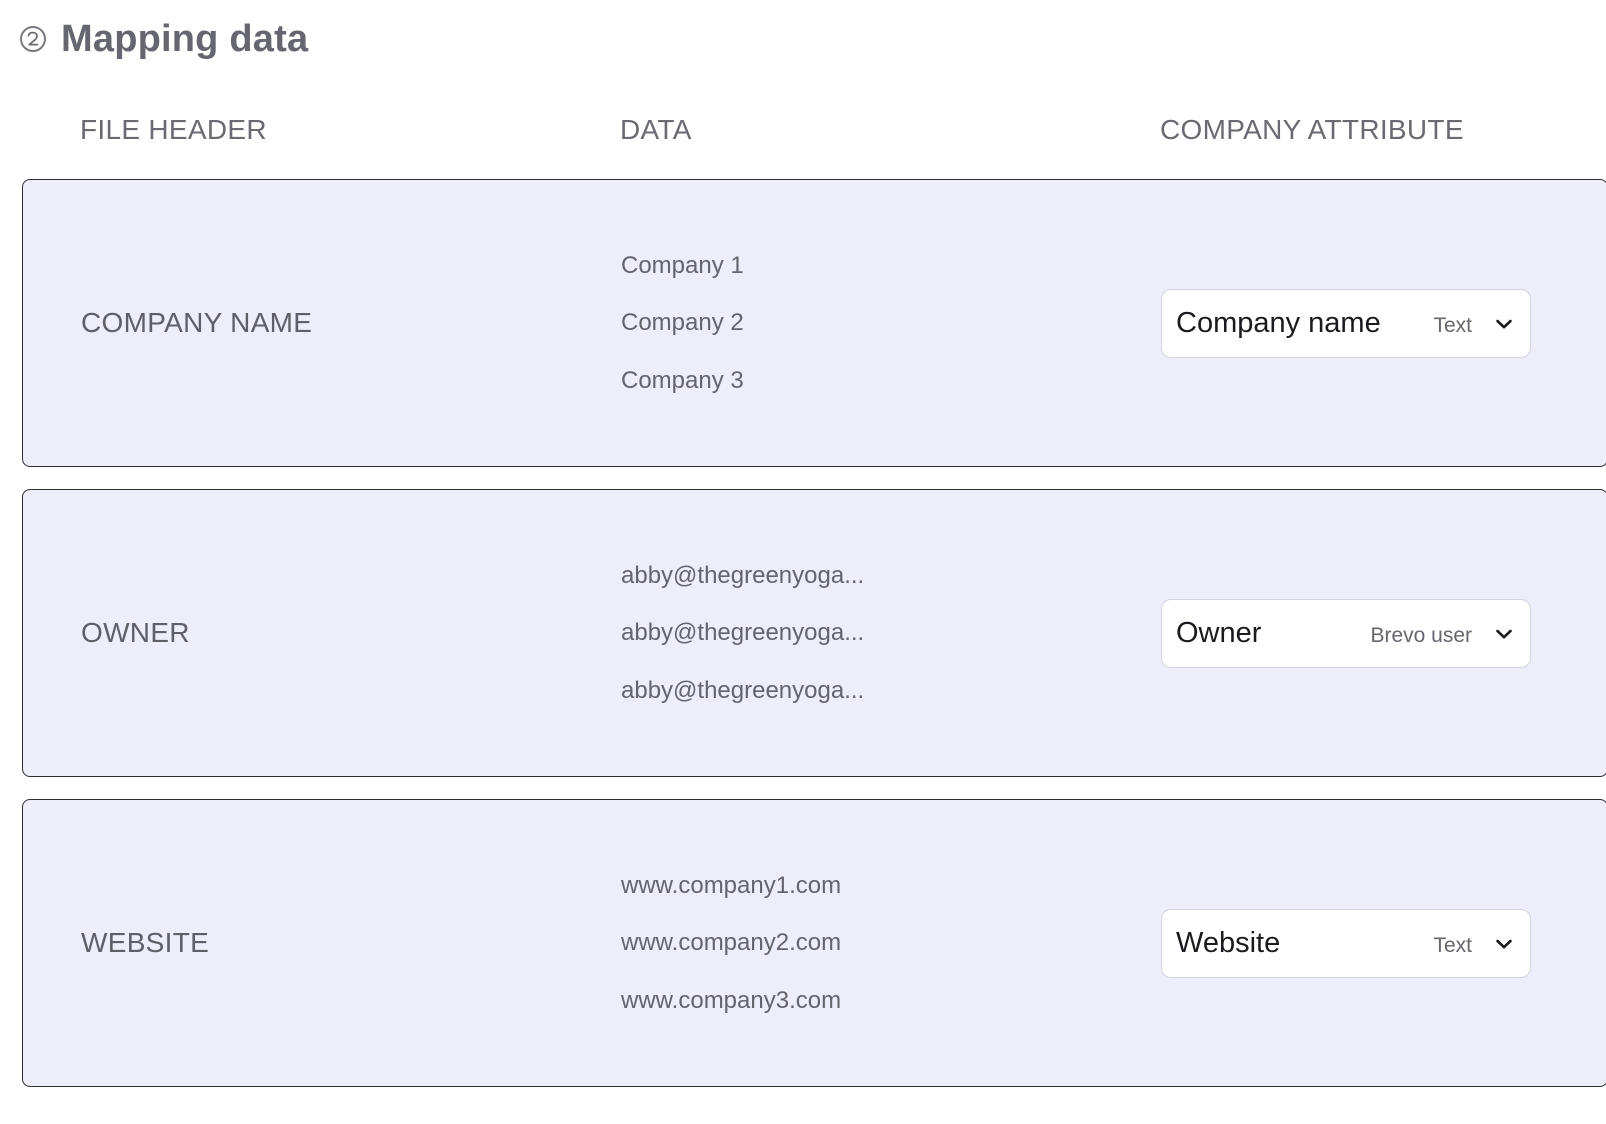 Image resolution: width=1606 pixels, height=1124 pixels. I want to click on section-title-row: Mapping data, so click(164, 39).